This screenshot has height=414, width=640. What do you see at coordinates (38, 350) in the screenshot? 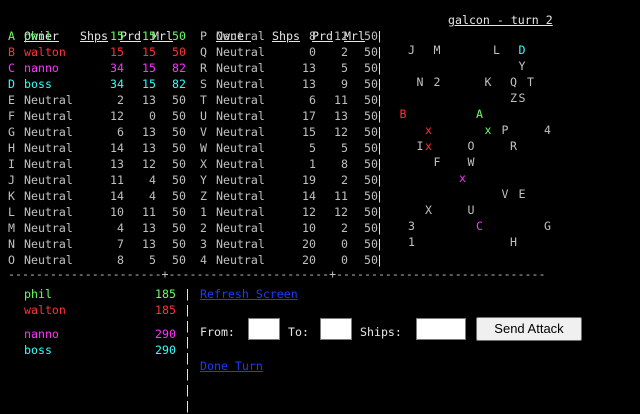
I see `score-name: boss` at bounding box center [38, 350].